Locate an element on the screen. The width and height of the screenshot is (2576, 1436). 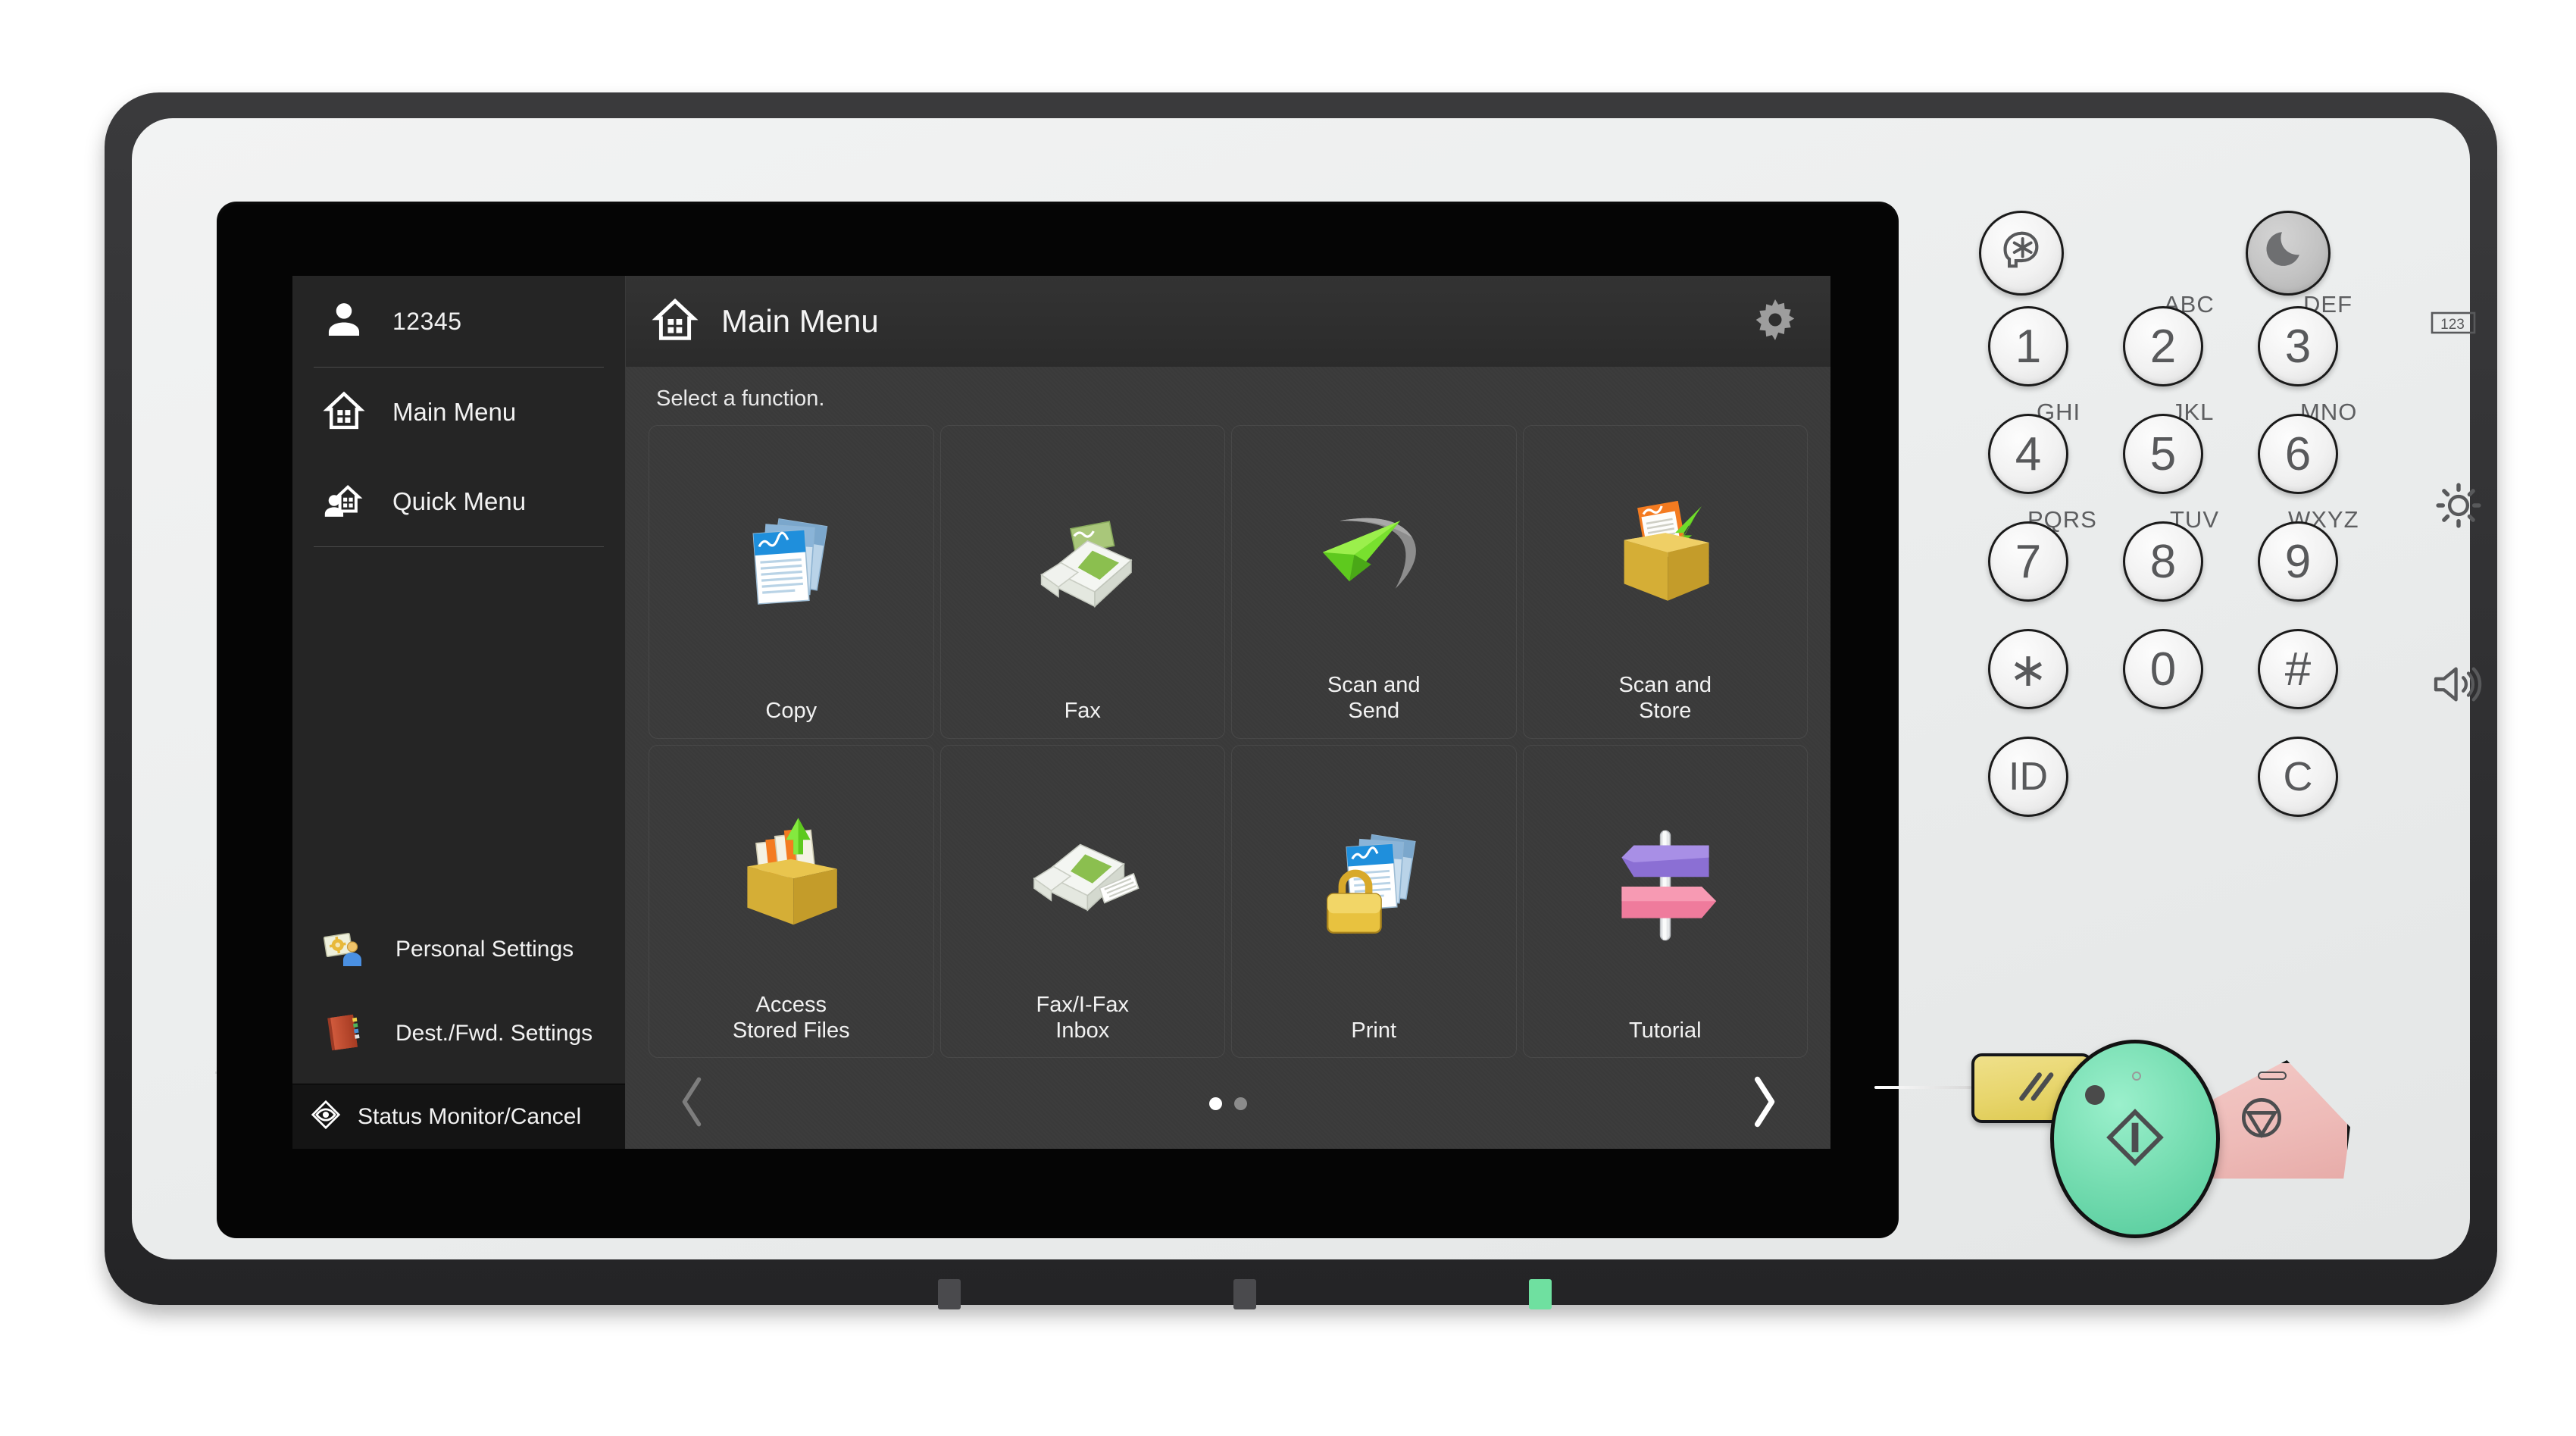
tile-fax-ifax-inbox: Fax/I-Fax Inbox is located at coordinates (1082, 901).